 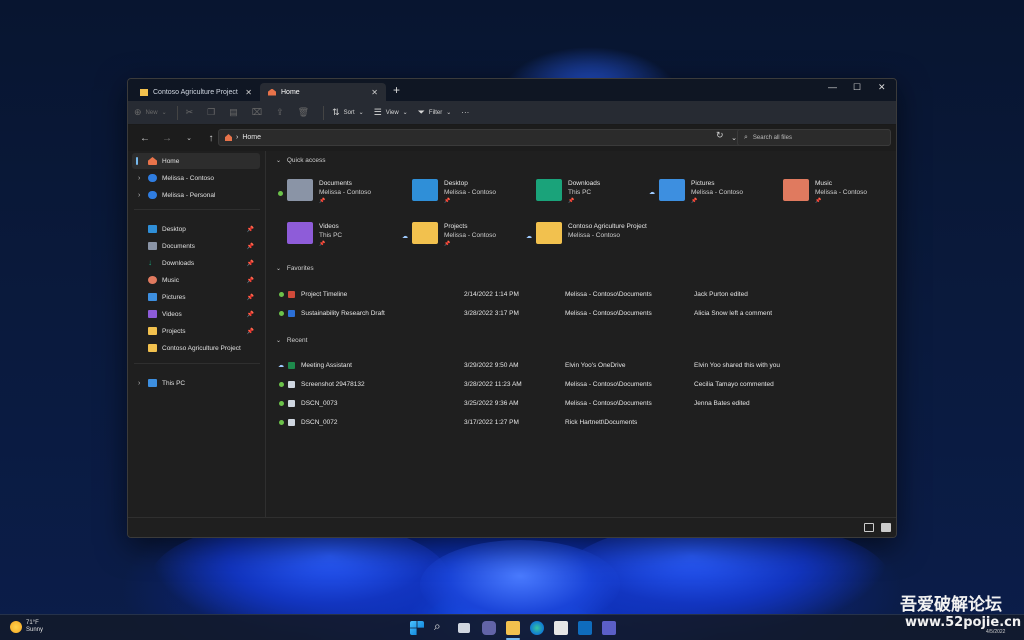 I want to click on quick-access-pictures: Pictures Melissa - Contoso 📌, so click(x=701, y=192).